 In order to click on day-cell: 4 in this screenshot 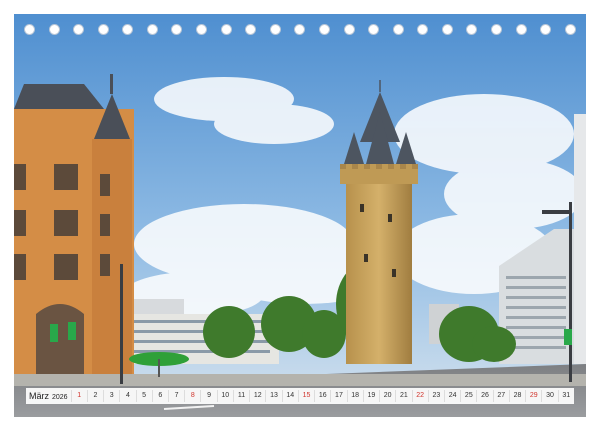, I will do `click(127, 396)`.